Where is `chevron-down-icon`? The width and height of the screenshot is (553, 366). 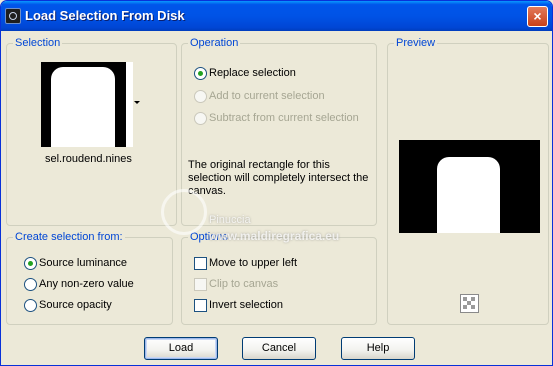 chevron-down-icon is located at coordinates (137, 102).